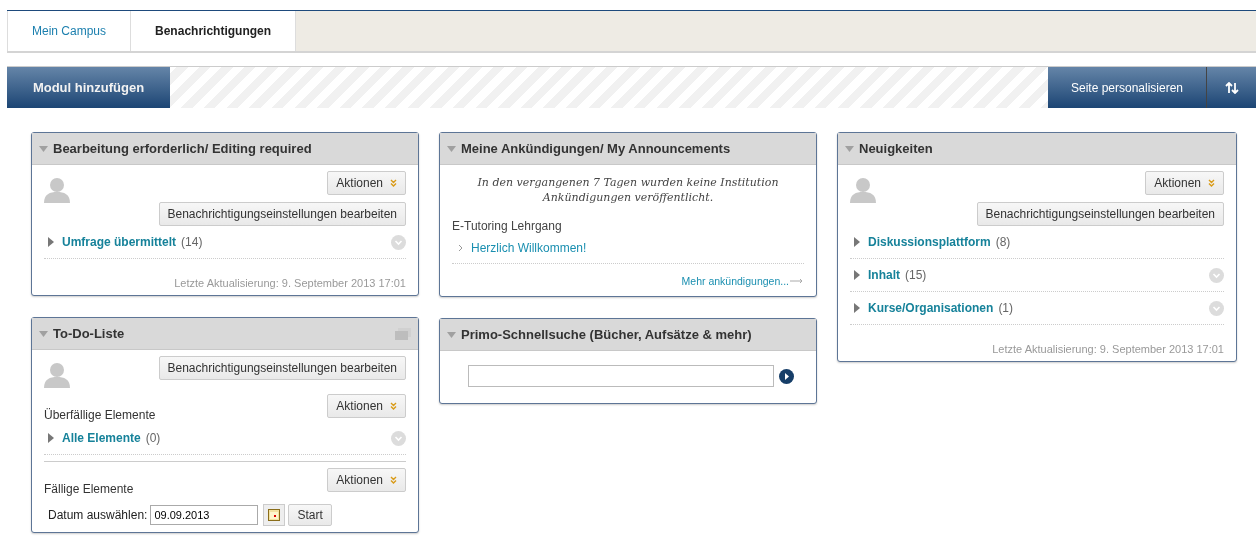 This screenshot has width=1256, height=539. I want to click on module-title: Meine Ankündigungen/ My Announcements, so click(596, 148).